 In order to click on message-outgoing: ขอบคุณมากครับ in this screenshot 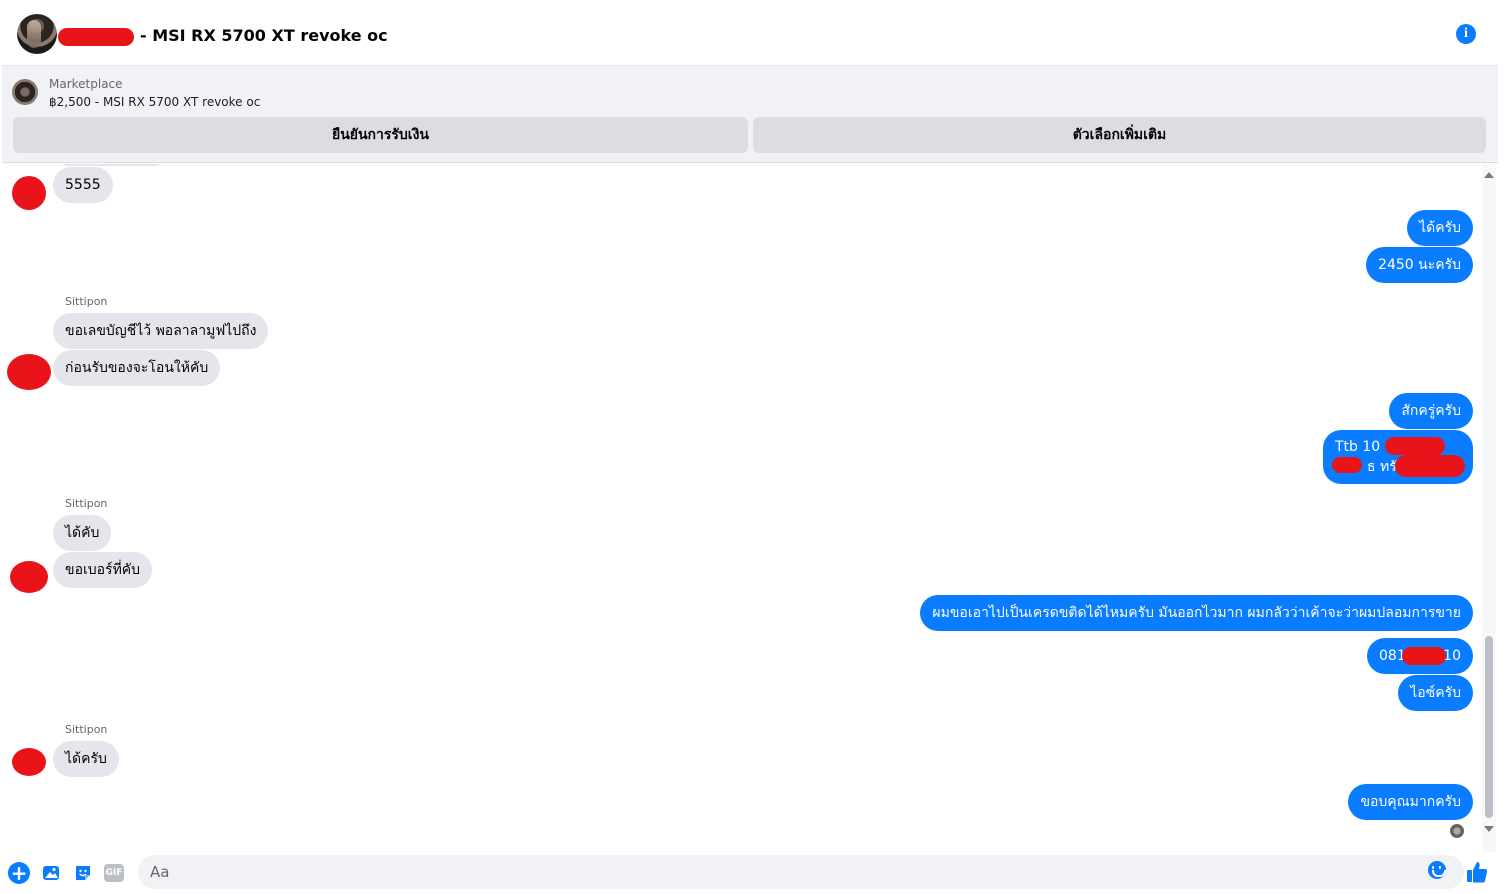, I will do `click(1410, 802)`.